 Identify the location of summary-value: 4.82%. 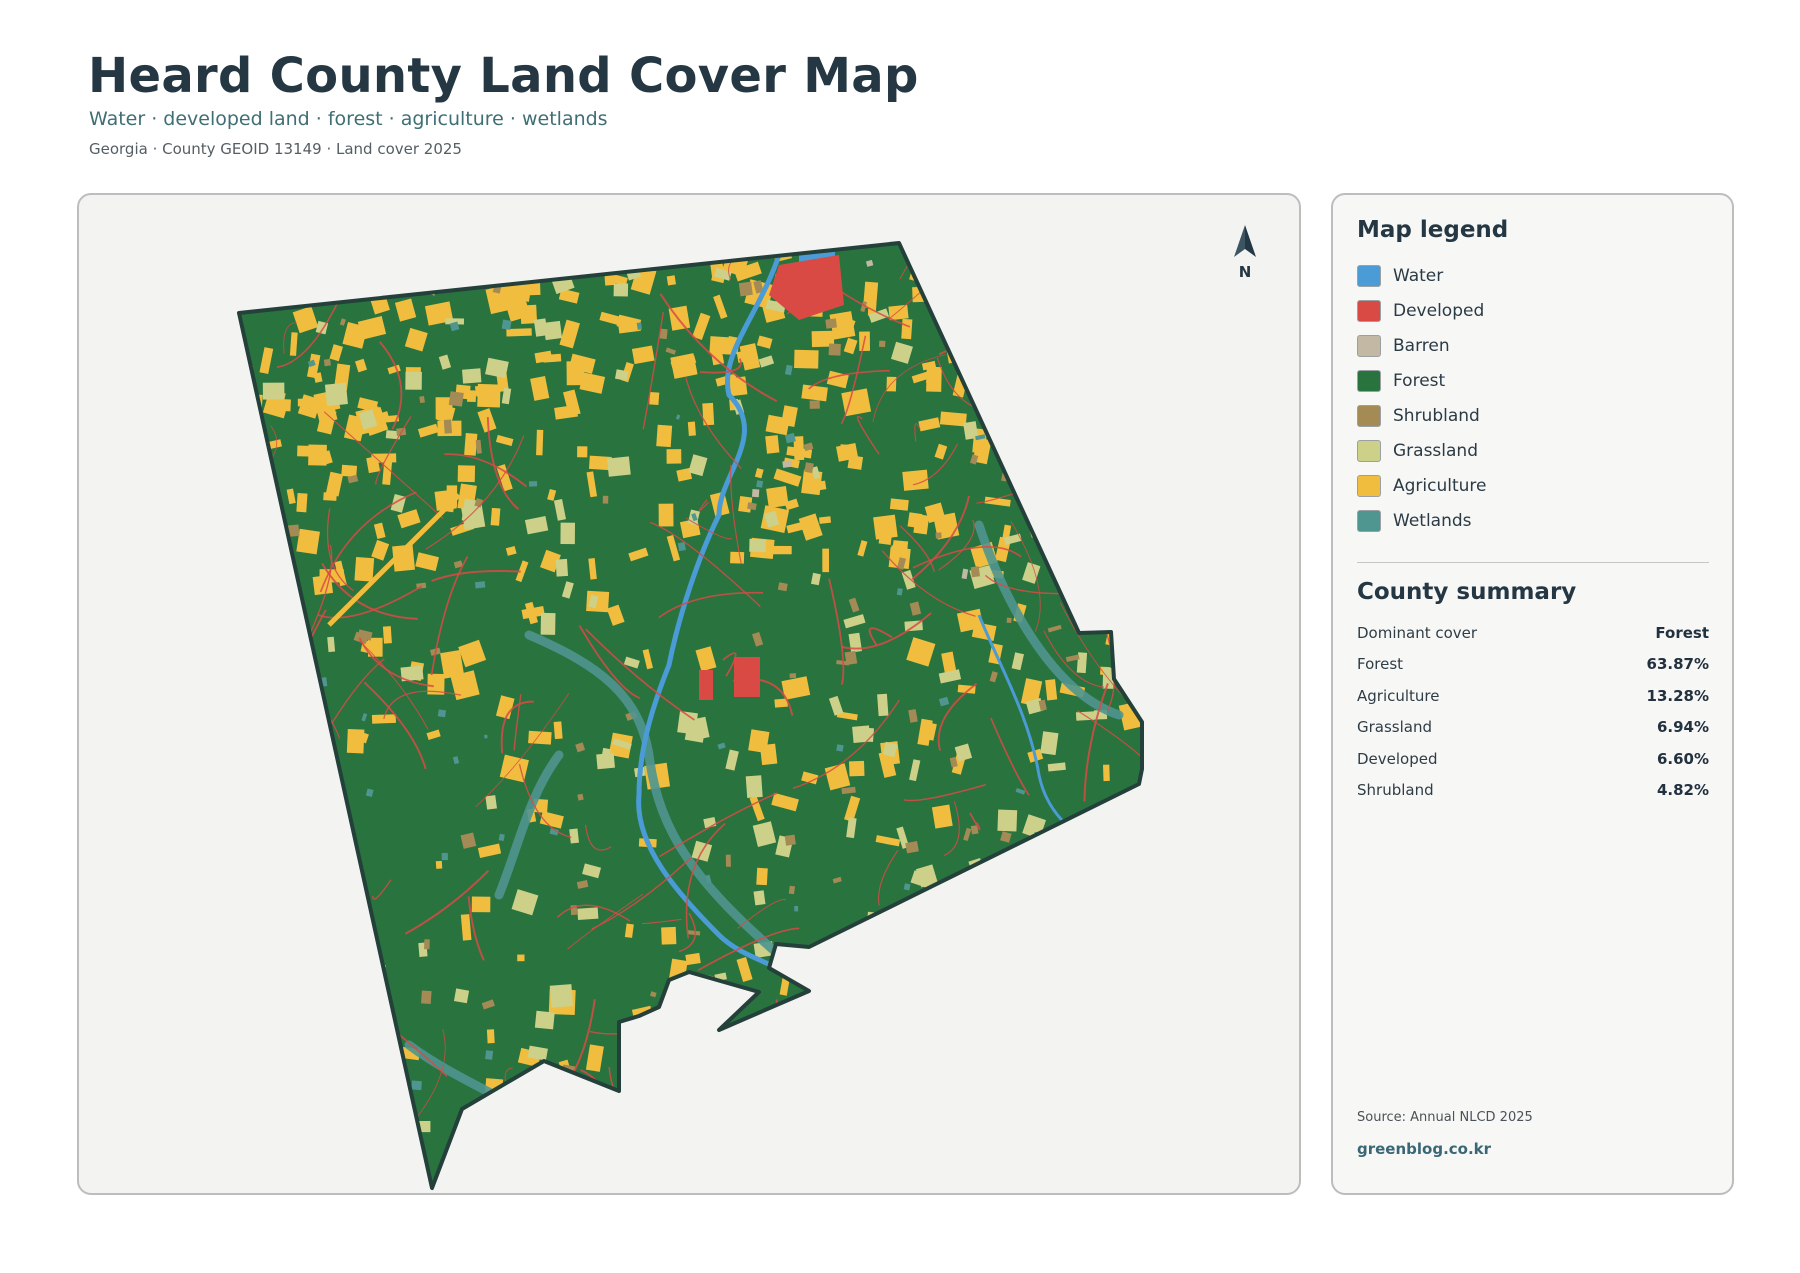
(1682, 789).